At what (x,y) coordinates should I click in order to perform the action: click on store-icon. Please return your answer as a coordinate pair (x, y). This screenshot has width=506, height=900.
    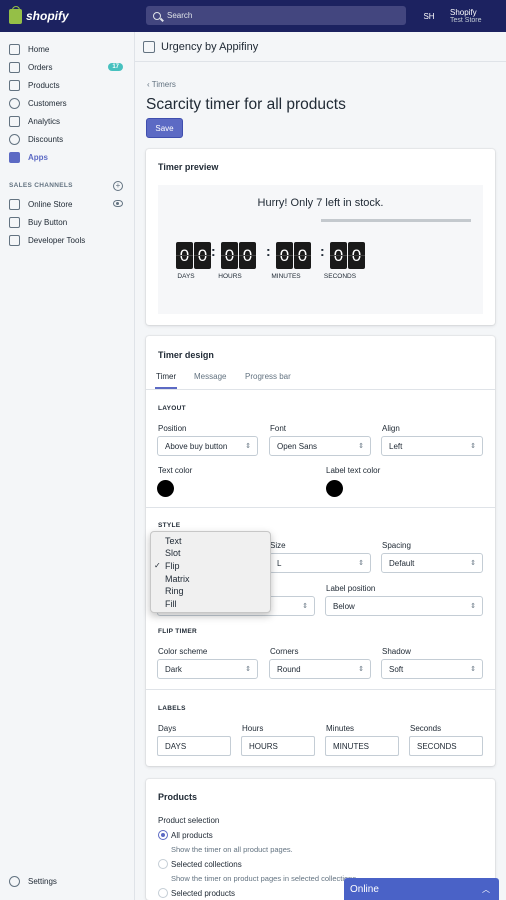
    Looking at the image, I should click on (14, 204).